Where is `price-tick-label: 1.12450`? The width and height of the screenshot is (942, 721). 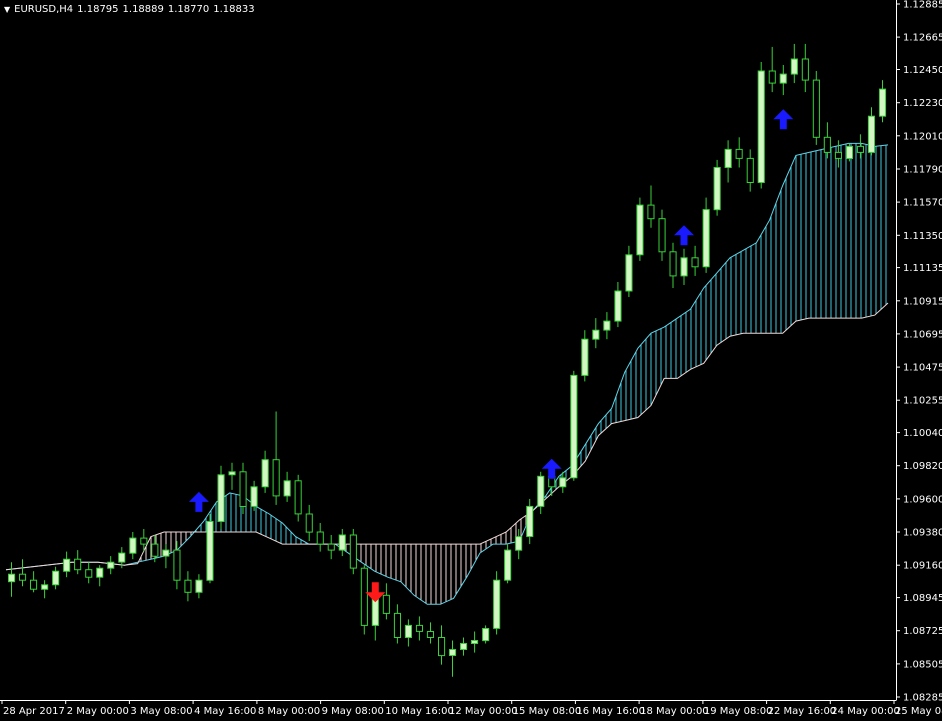 price-tick-label: 1.12450 is located at coordinates (922, 70).